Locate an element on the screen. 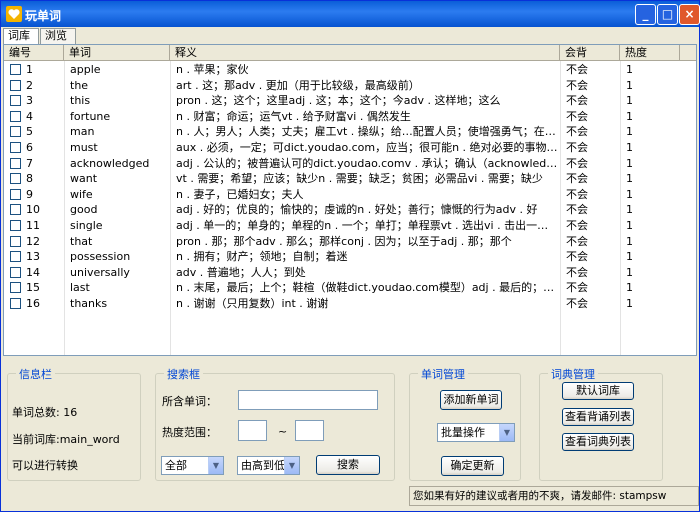 The width and height of the screenshot is (700, 512). word-manage-panel: 单词管理 添加新单词 批量操作 ▼ 确定更新 is located at coordinates (465, 423).